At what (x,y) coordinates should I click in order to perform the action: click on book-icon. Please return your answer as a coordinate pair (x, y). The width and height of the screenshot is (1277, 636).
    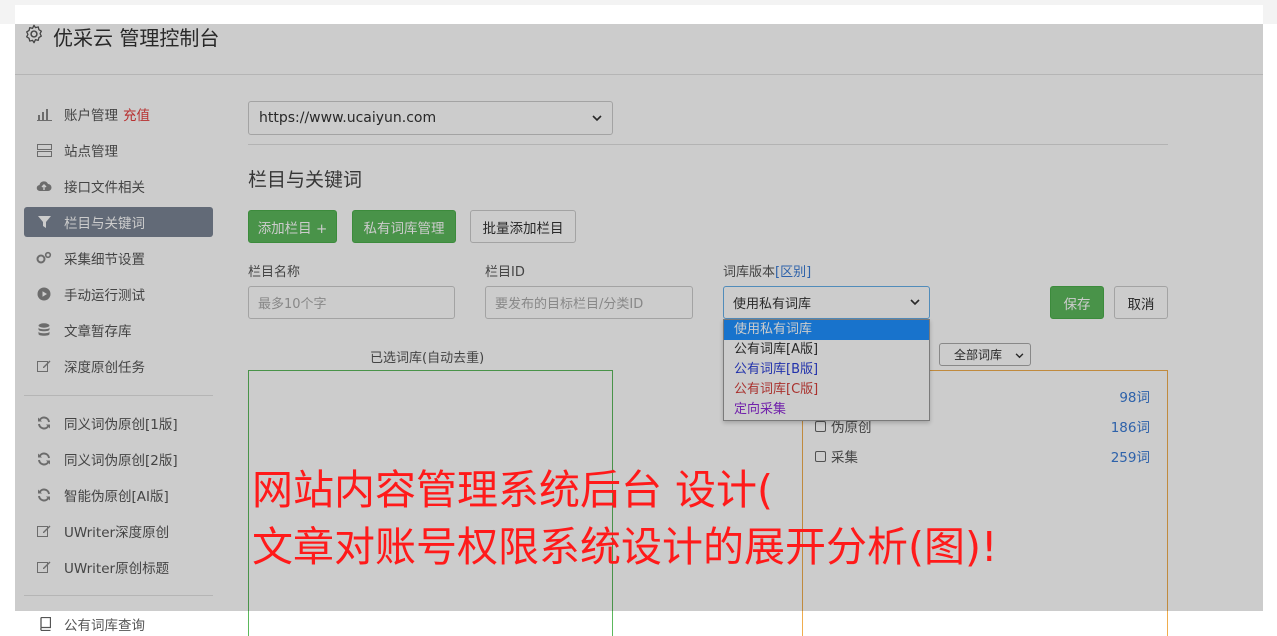
    Looking at the image, I should click on (44, 624).